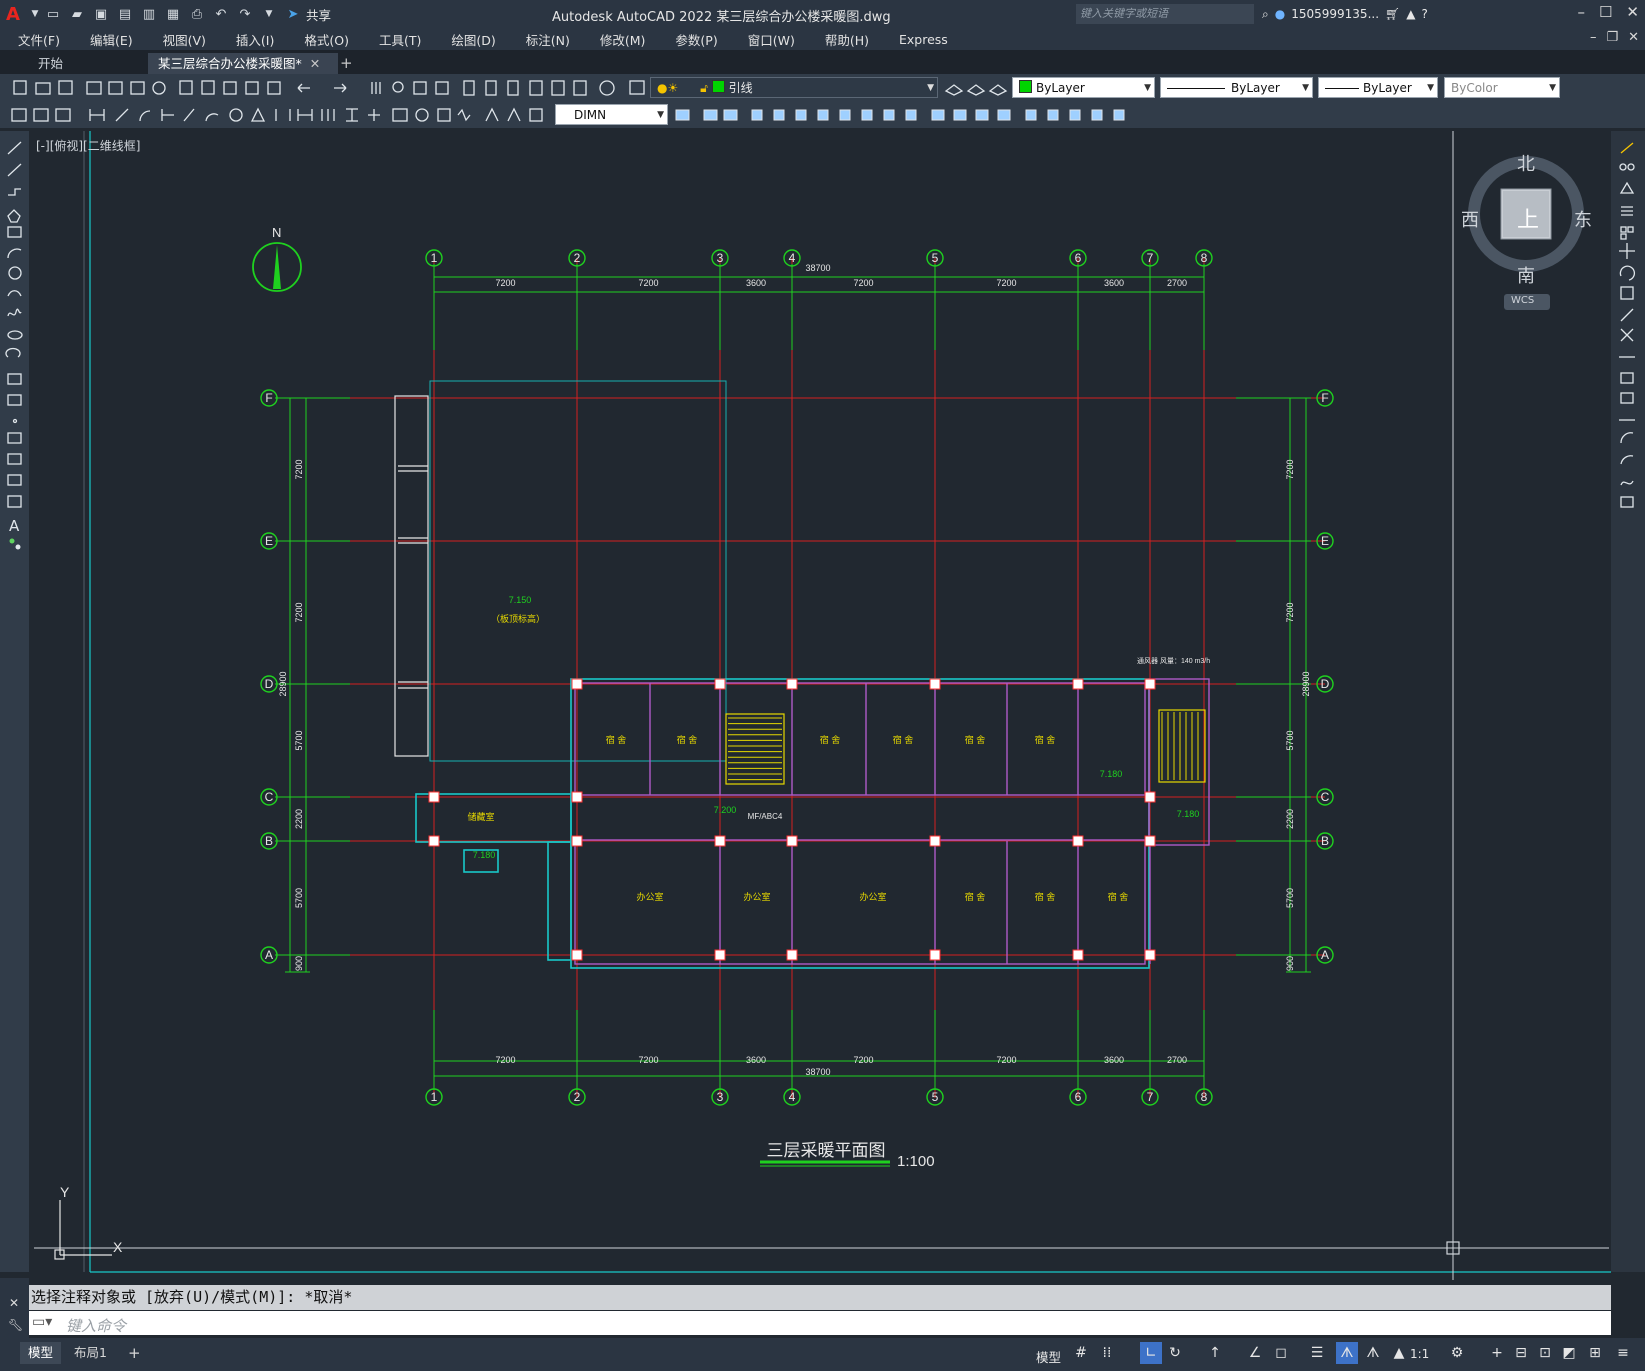  Describe the element at coordinates (245, 14) in the screenshot. I see `redo-icon: ↷` at that location.